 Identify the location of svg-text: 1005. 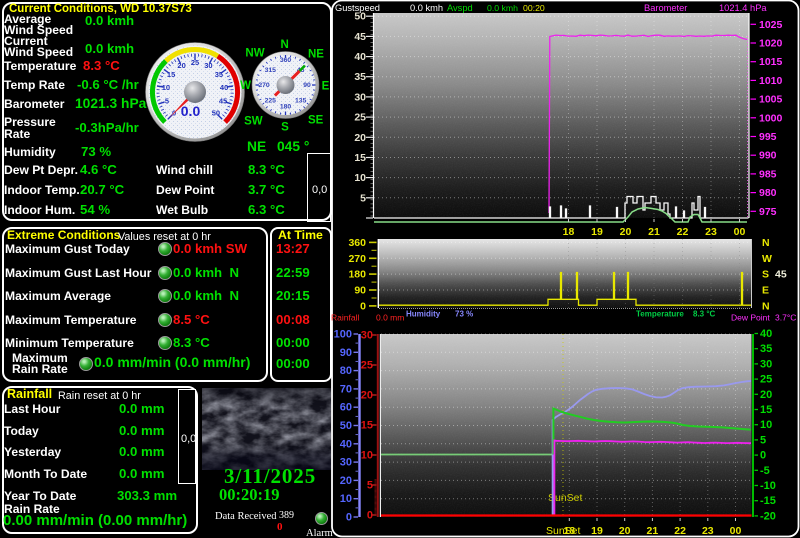
(771, 100).